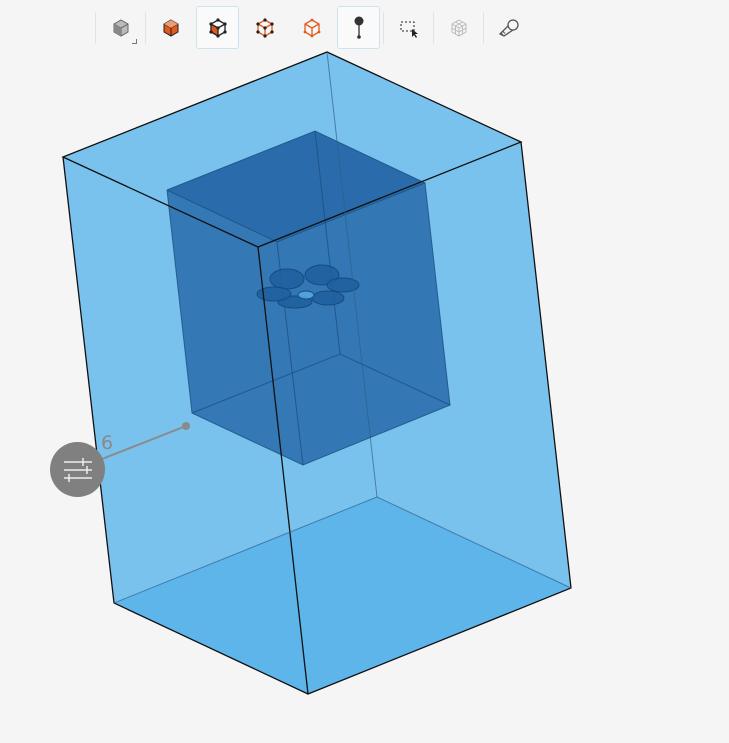  I want to click on dimension-label: 6, so click(107, 443).